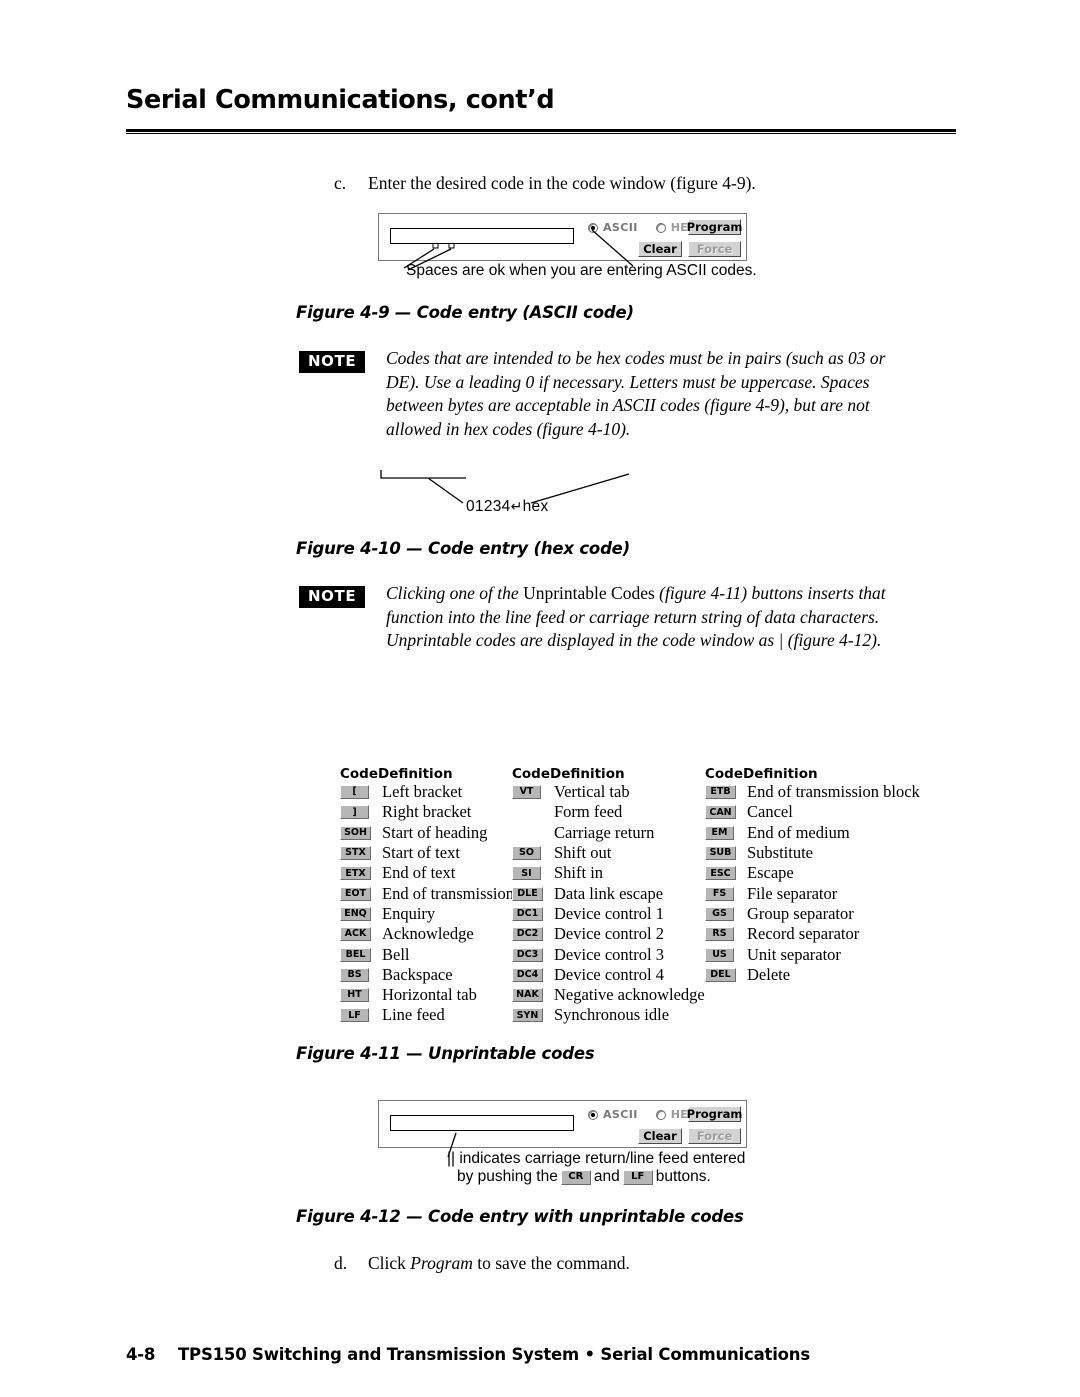 This screenshot has width=1080, height=1397. I want to click on definition-cell: Form feed, so click(588, 812).